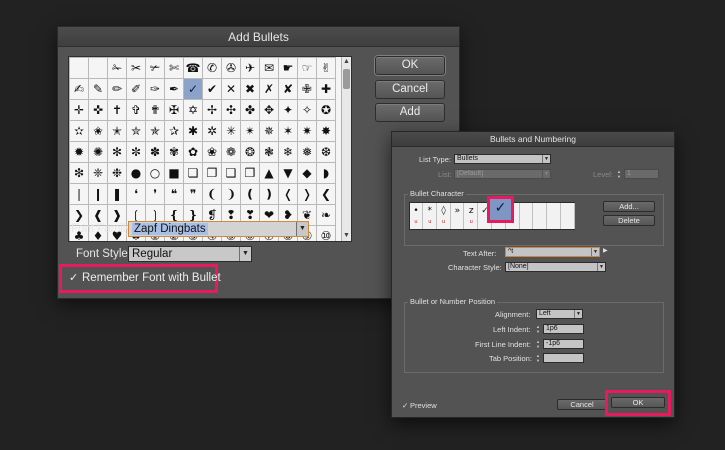  I want to click on glyph-cell: ❚, so click(117, 194).